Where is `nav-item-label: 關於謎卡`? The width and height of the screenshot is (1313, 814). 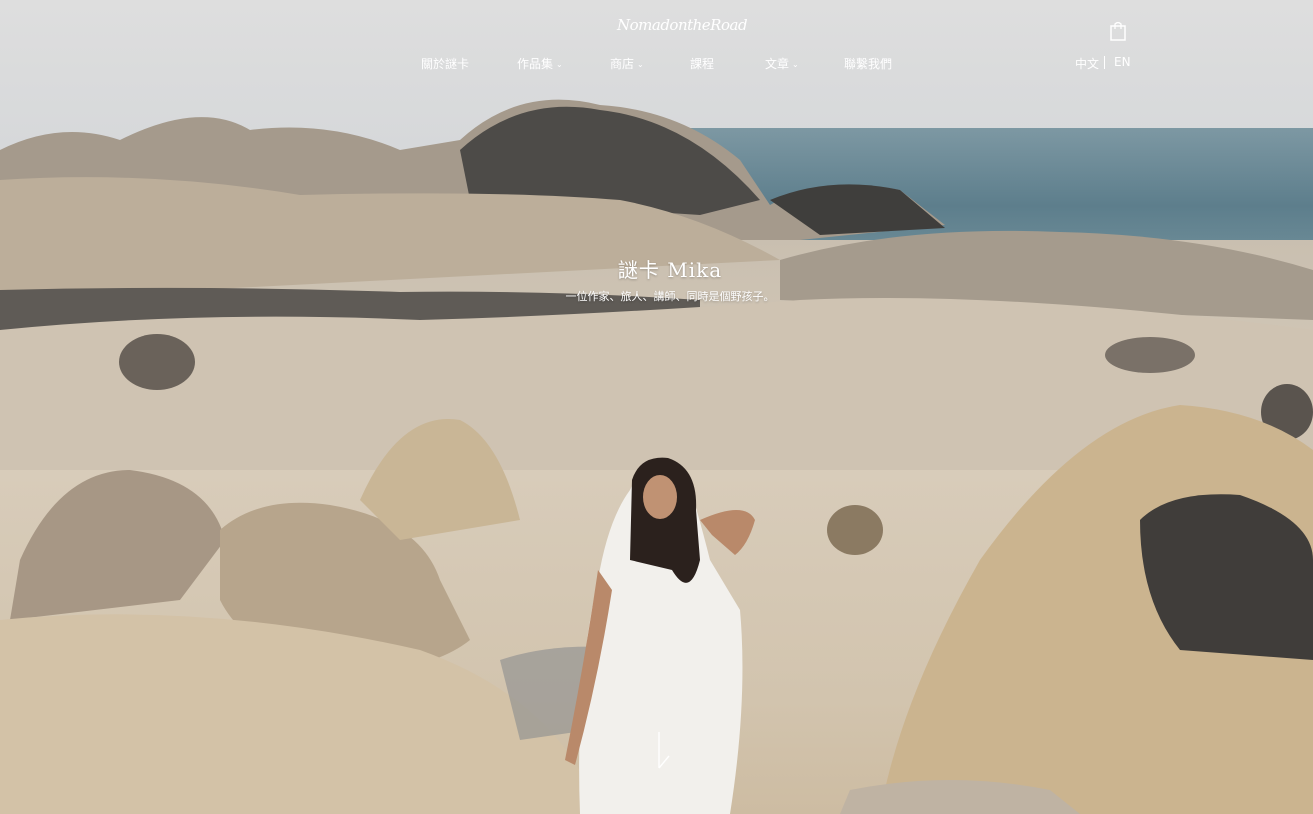 nav-item-label: 關於謎卡 is located at coordinates (445, 64).